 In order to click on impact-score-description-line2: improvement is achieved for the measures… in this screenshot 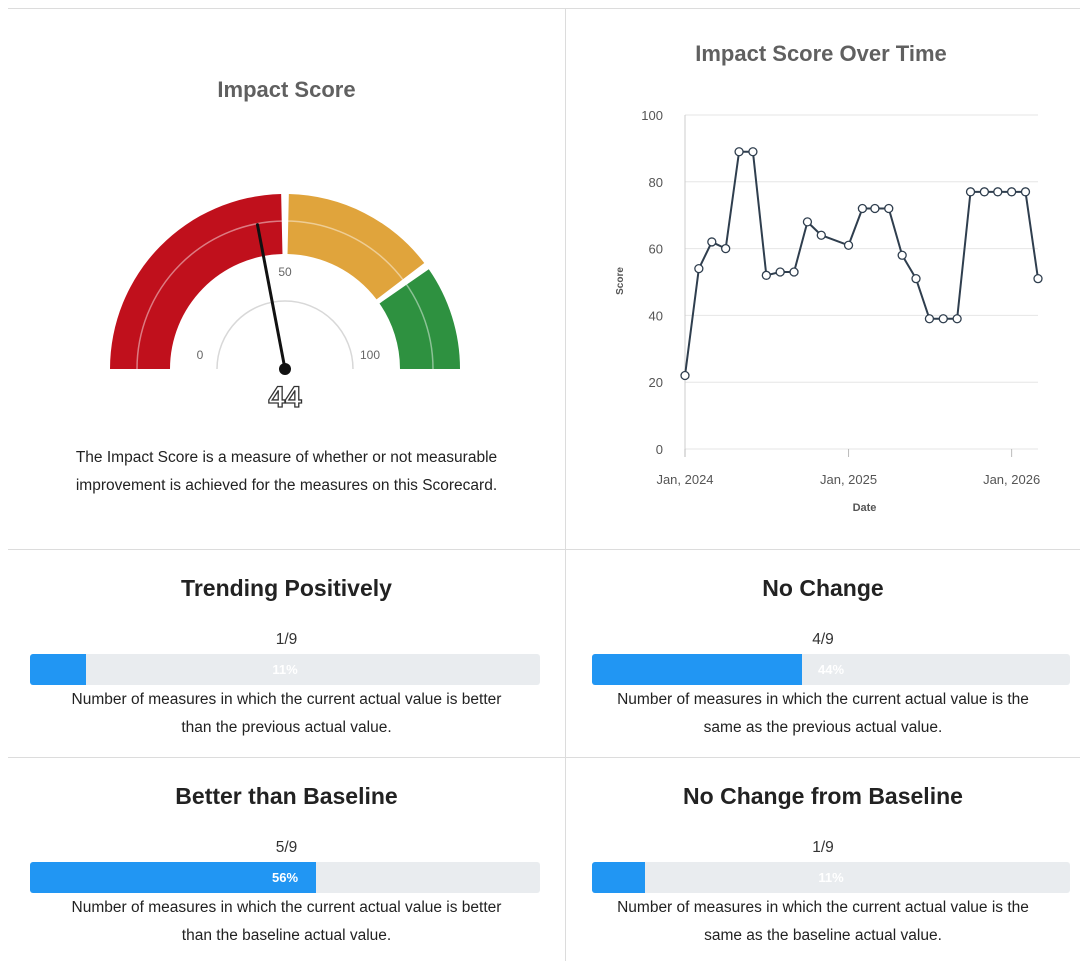, I will do `click(286, 485)`.